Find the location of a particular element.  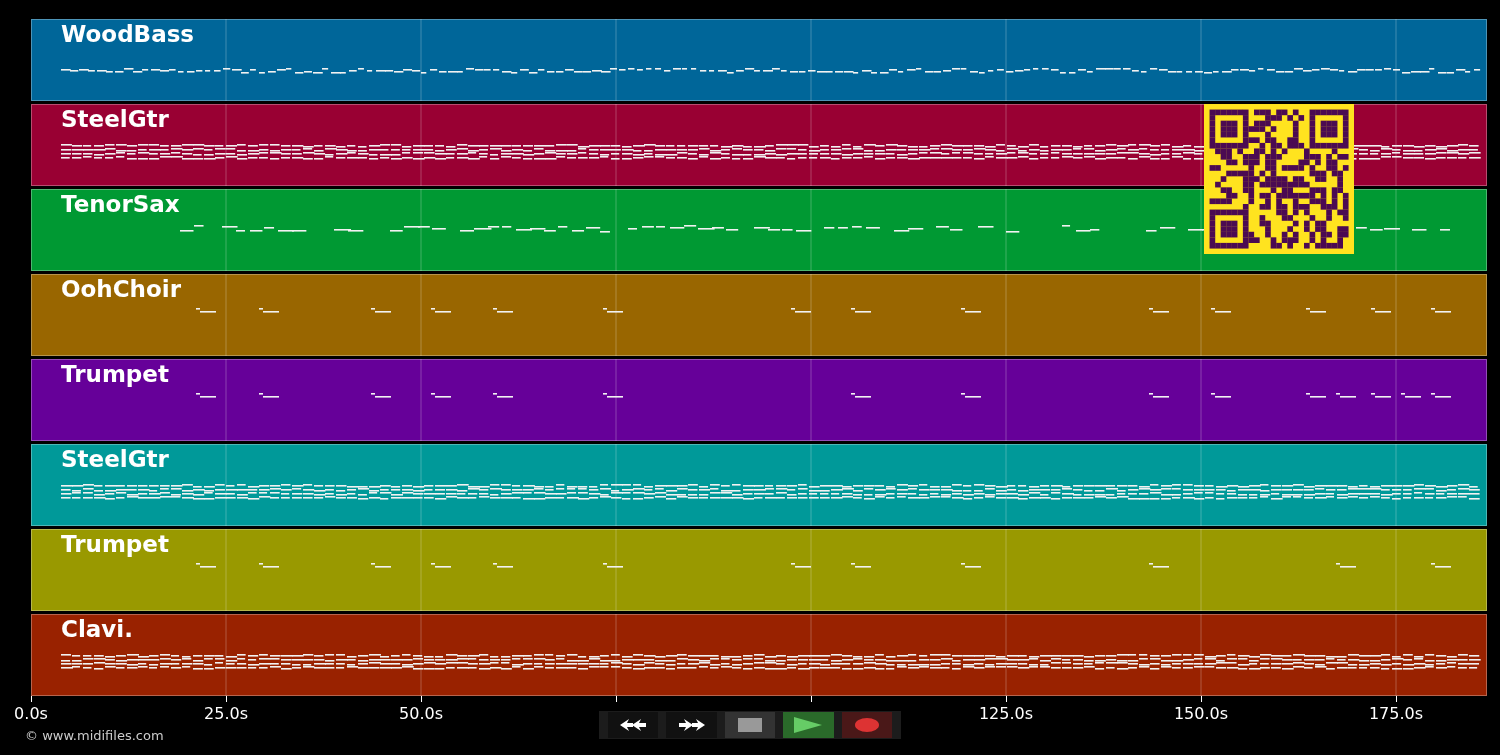

track-name: WoodBass is located at coordinates (128, 34).